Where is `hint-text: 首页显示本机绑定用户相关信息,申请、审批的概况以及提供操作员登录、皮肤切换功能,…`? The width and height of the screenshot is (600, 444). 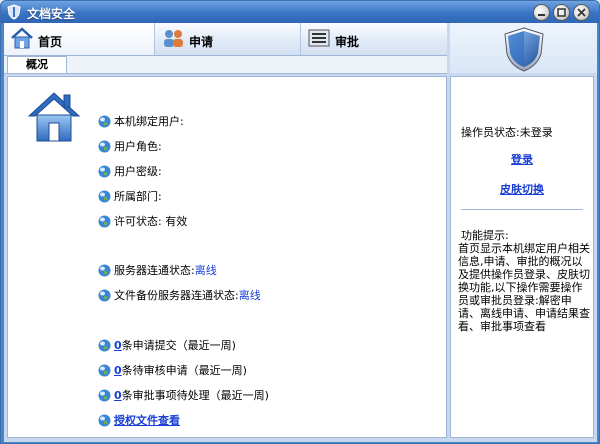 hint-text: 首页显示本机绑定用户相关信息,申请、审批的概况以及提供操作员登录、皮肤切换功能,… is located at coordinates (524, 287).